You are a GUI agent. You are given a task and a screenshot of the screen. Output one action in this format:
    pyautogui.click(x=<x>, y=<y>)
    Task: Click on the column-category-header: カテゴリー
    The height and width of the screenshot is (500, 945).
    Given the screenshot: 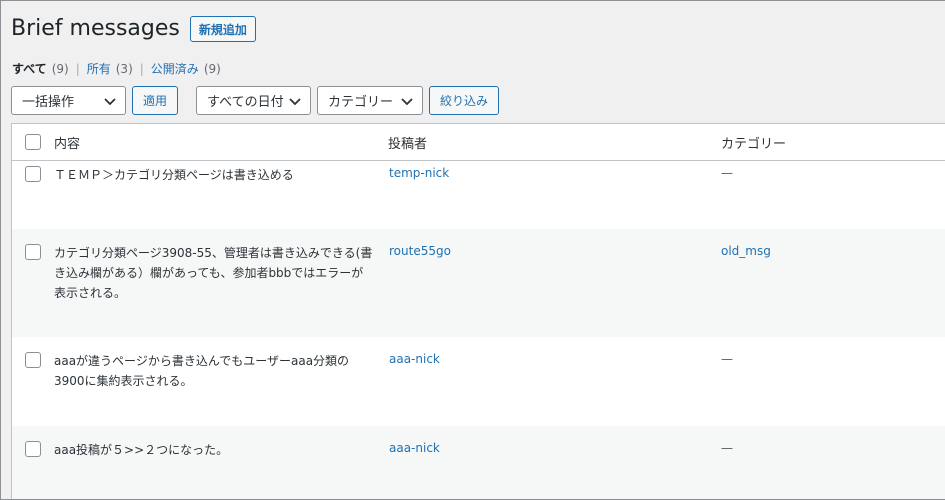 What is the action you would take?
    pyautogui.click(x=833, y=142)
    